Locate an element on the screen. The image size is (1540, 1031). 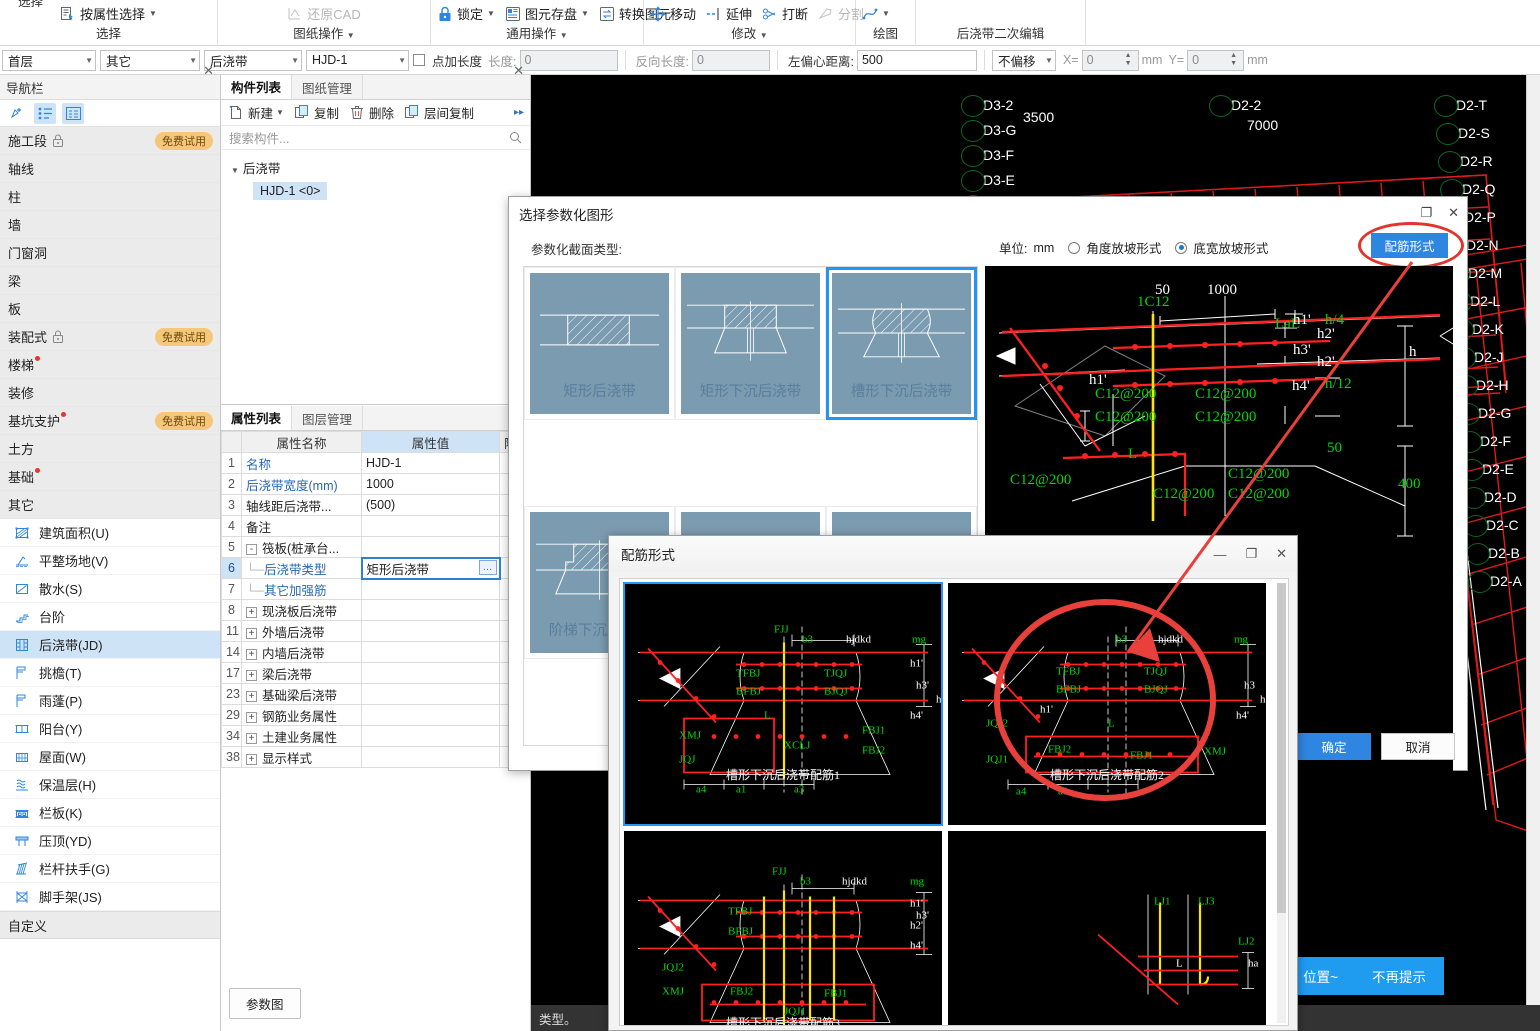
table-row: 3 轴线距后浇带... (500) is located at coordinates (375, 505).